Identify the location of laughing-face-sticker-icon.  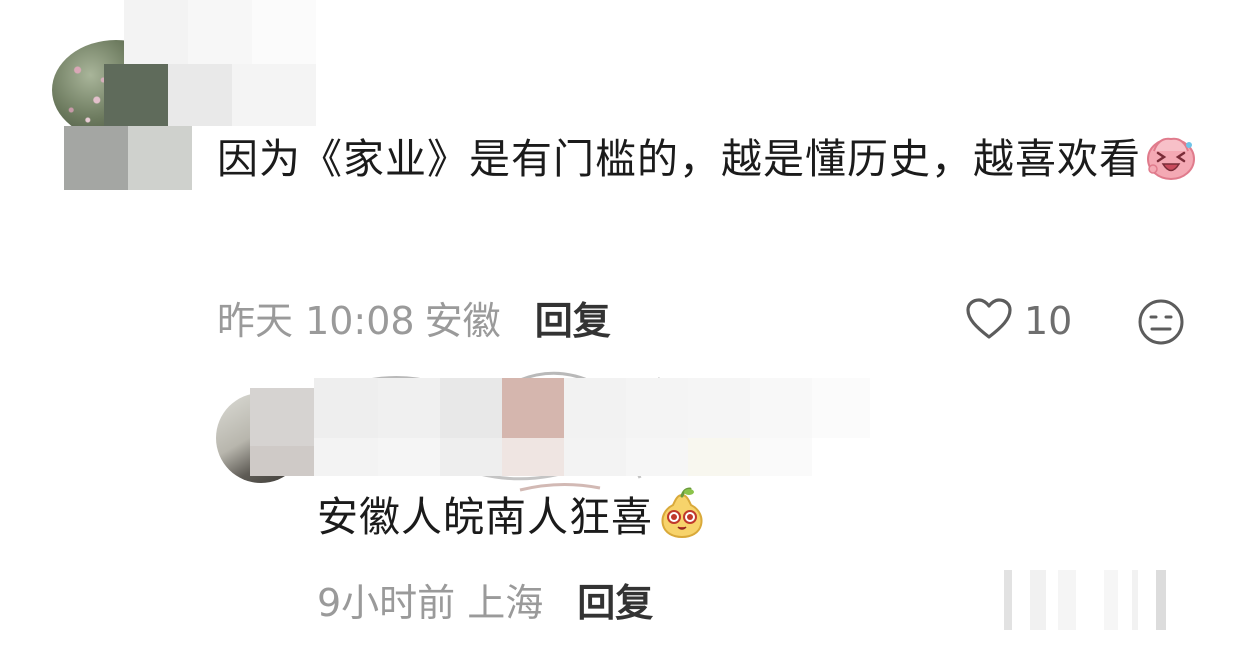
(1171, 165).